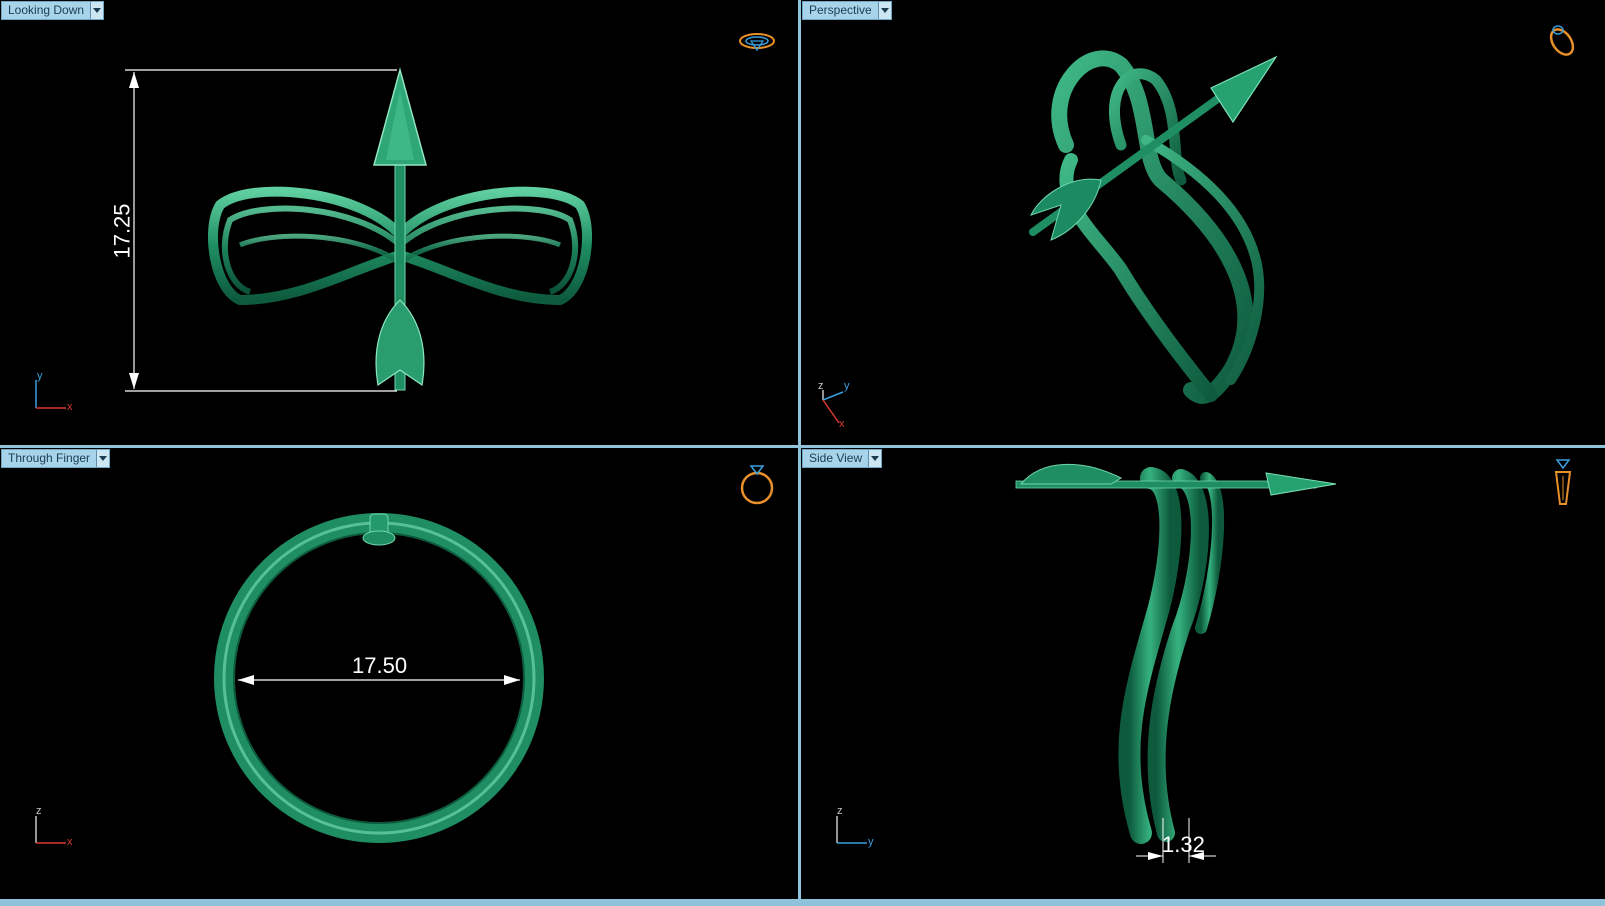  Describe the element at coordinates (1050, 237) in the screenshot. I see `ring-model-perspective` at that location.